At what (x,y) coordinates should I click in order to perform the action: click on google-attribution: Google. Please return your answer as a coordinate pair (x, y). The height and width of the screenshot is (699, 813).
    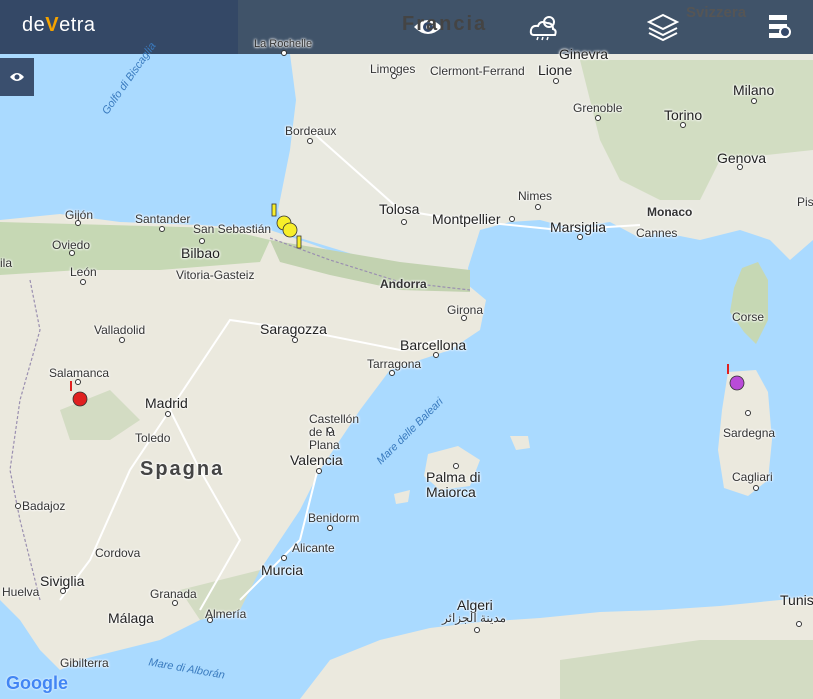
    Looking at the image, I should click on (37, 683).